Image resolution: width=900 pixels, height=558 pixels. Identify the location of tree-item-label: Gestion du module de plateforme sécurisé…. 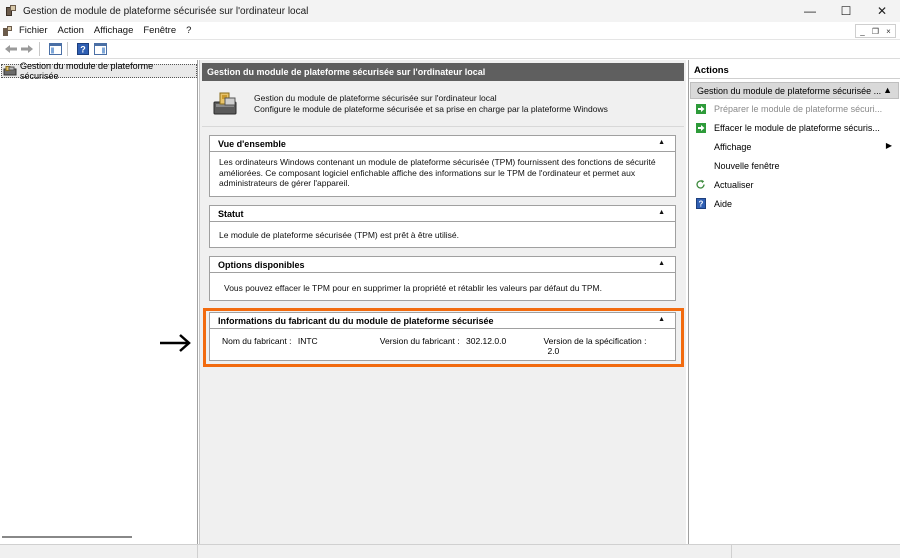
(87, 71).